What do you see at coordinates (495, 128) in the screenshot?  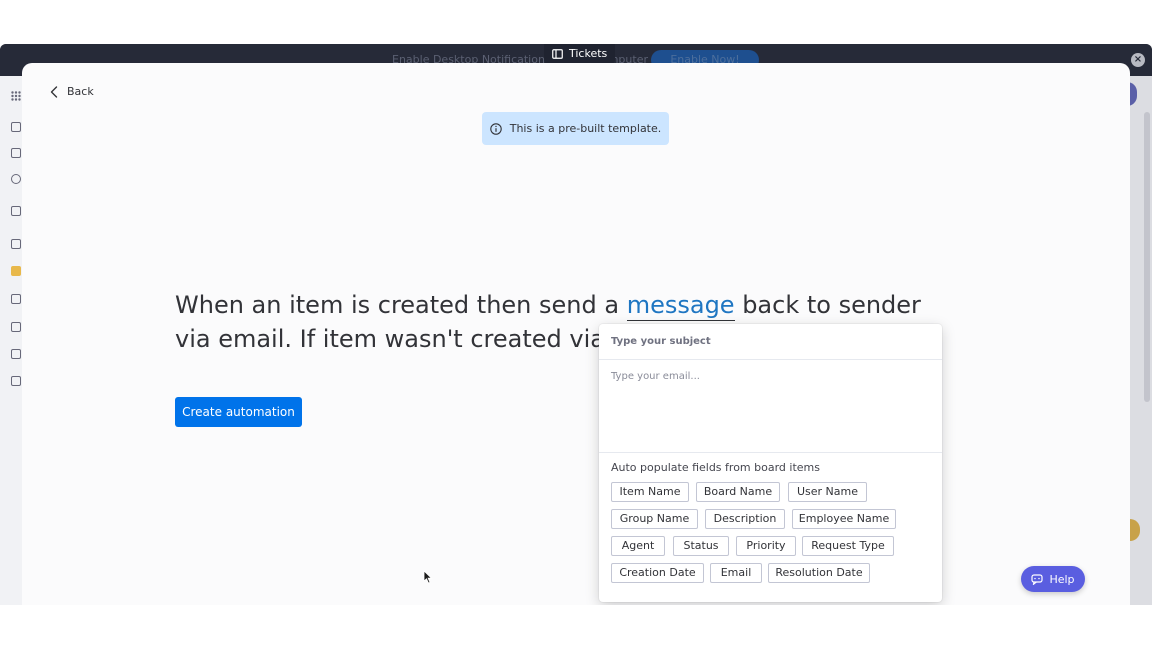 I see `info-icon` at bounding box center [495, 128].